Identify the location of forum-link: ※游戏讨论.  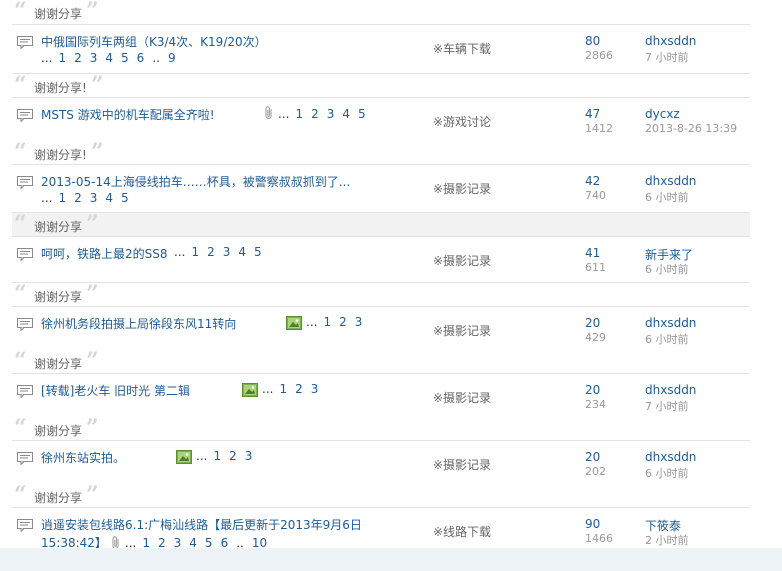
(462, 121).